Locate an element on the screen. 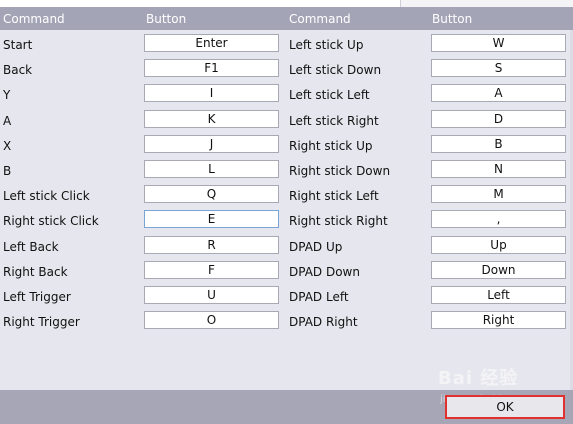 The width and height of the screenshot is (573, 424). table-row: A K Left stick Right D is located at coordinates (286, 121).